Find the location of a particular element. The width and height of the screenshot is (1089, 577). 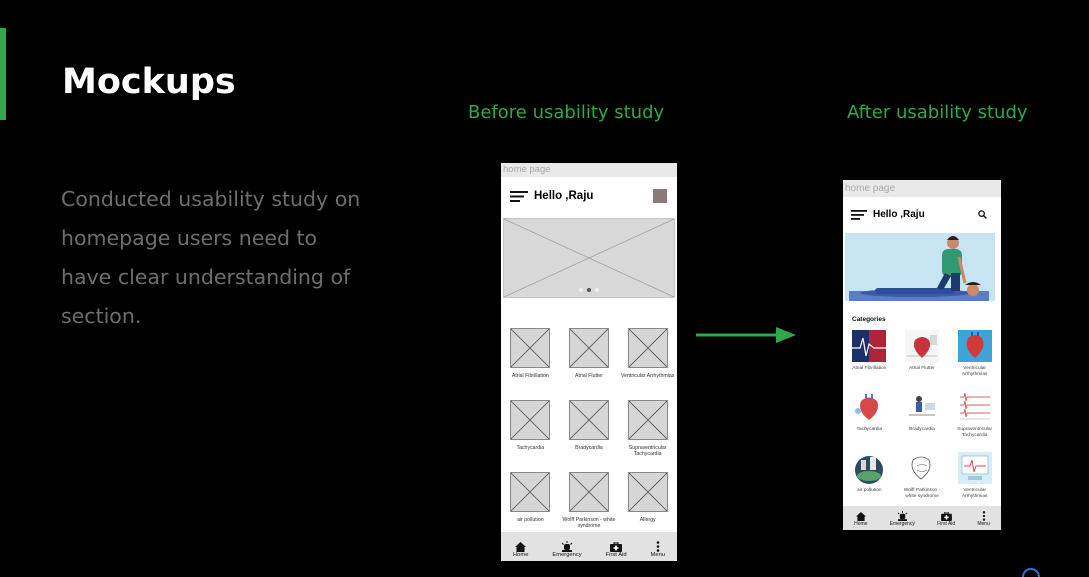

search-icon is located at coordinates (982, 214).